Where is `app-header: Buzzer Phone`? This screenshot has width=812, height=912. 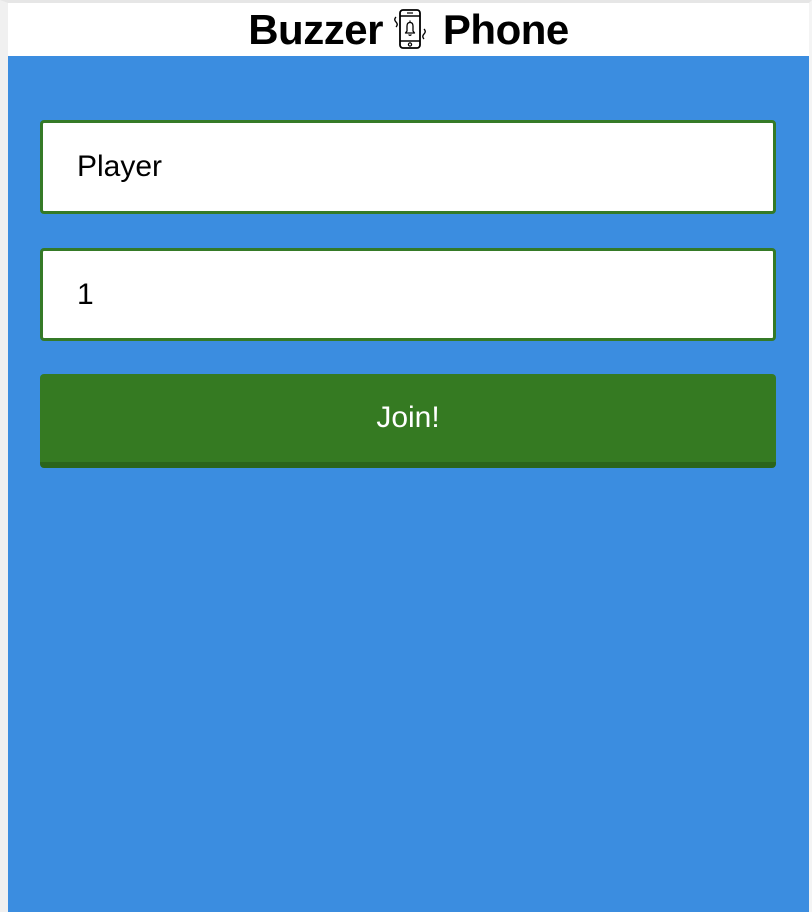
app-header: Buzzer Phone is located at coordinates (408, 29).